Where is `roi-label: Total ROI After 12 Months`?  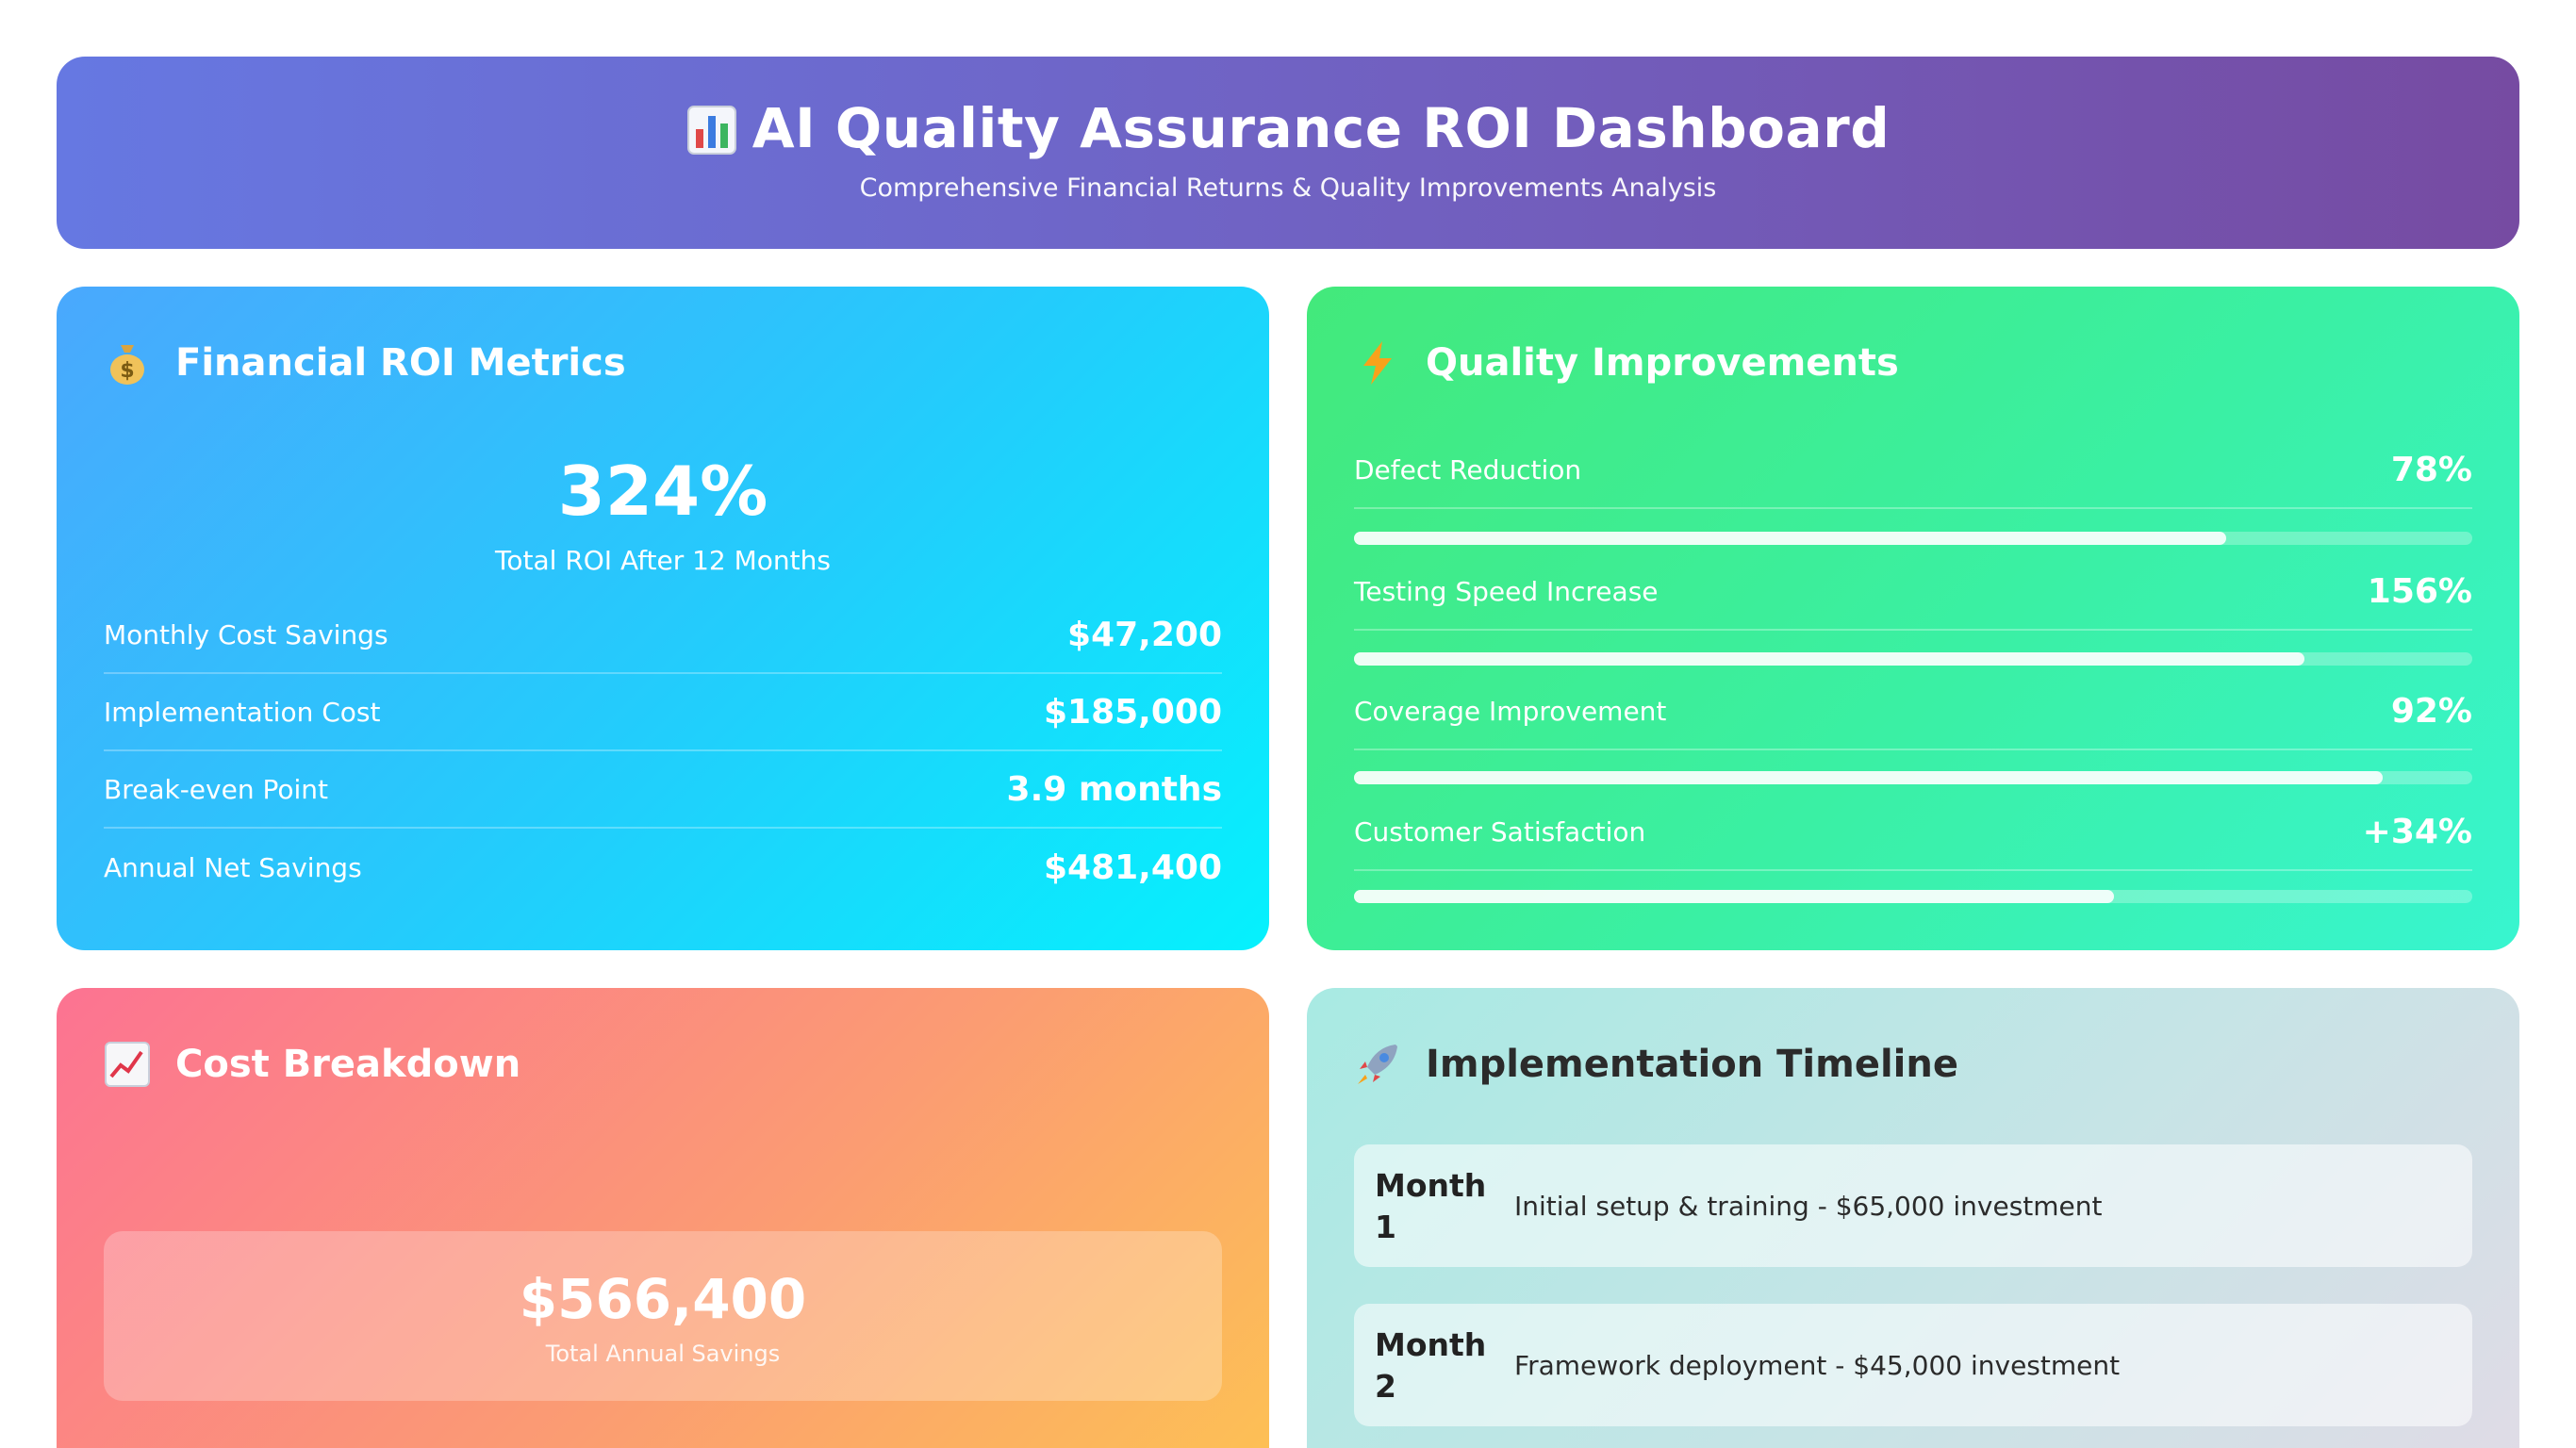
roi-label: Total ROI After 12 Months is located at coordinates (663, 560).